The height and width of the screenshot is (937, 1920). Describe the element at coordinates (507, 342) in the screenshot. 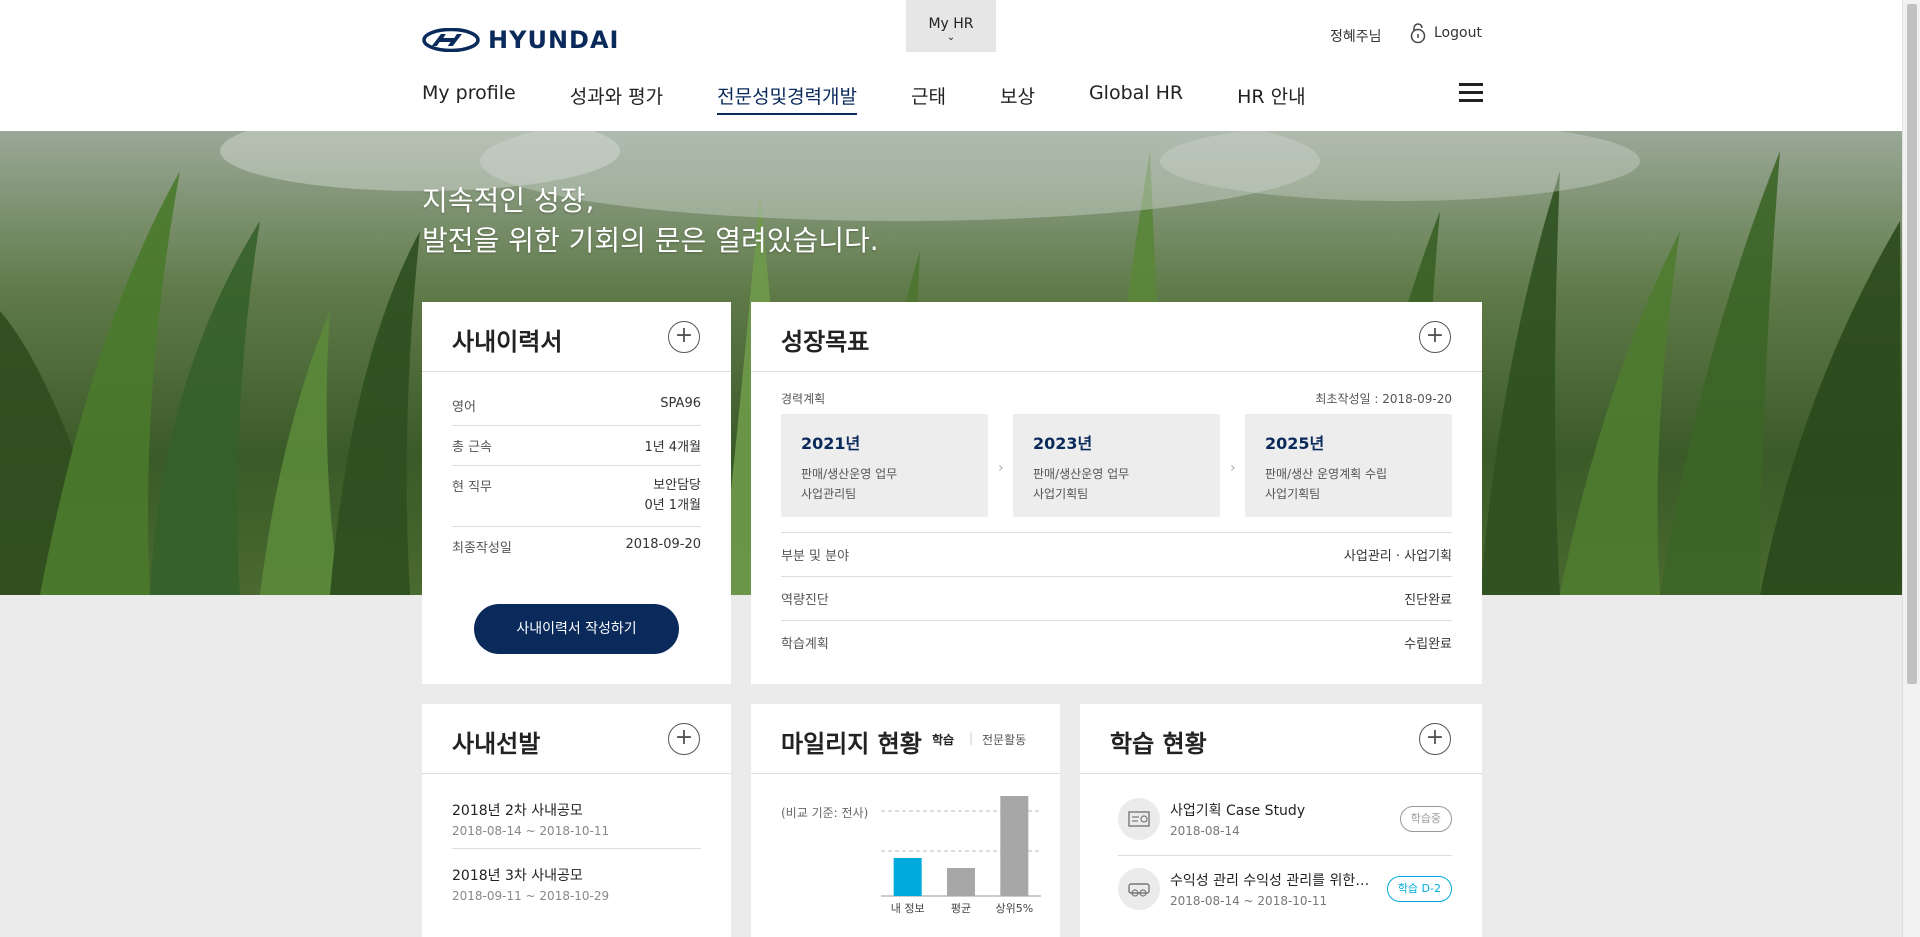

I see `card-title: 사내이력서` at that location.